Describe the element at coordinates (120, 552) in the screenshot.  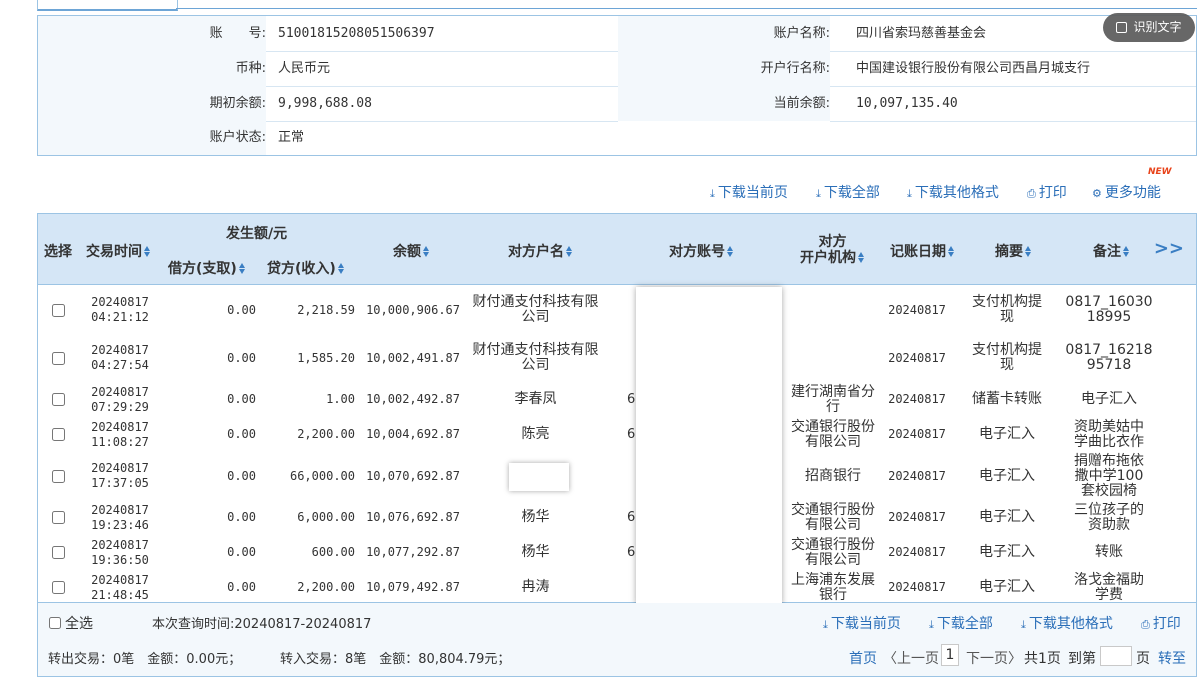
I see `cell-time: 20240817 19:36:50` at that location.